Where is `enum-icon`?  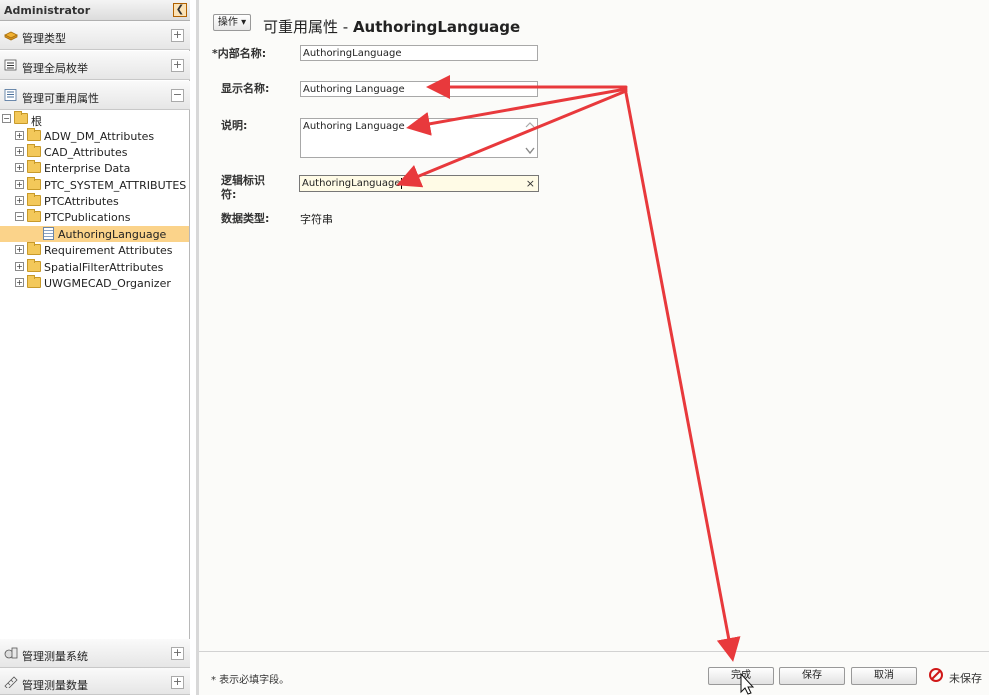 enum-icon is located at coordinates (10, 65).